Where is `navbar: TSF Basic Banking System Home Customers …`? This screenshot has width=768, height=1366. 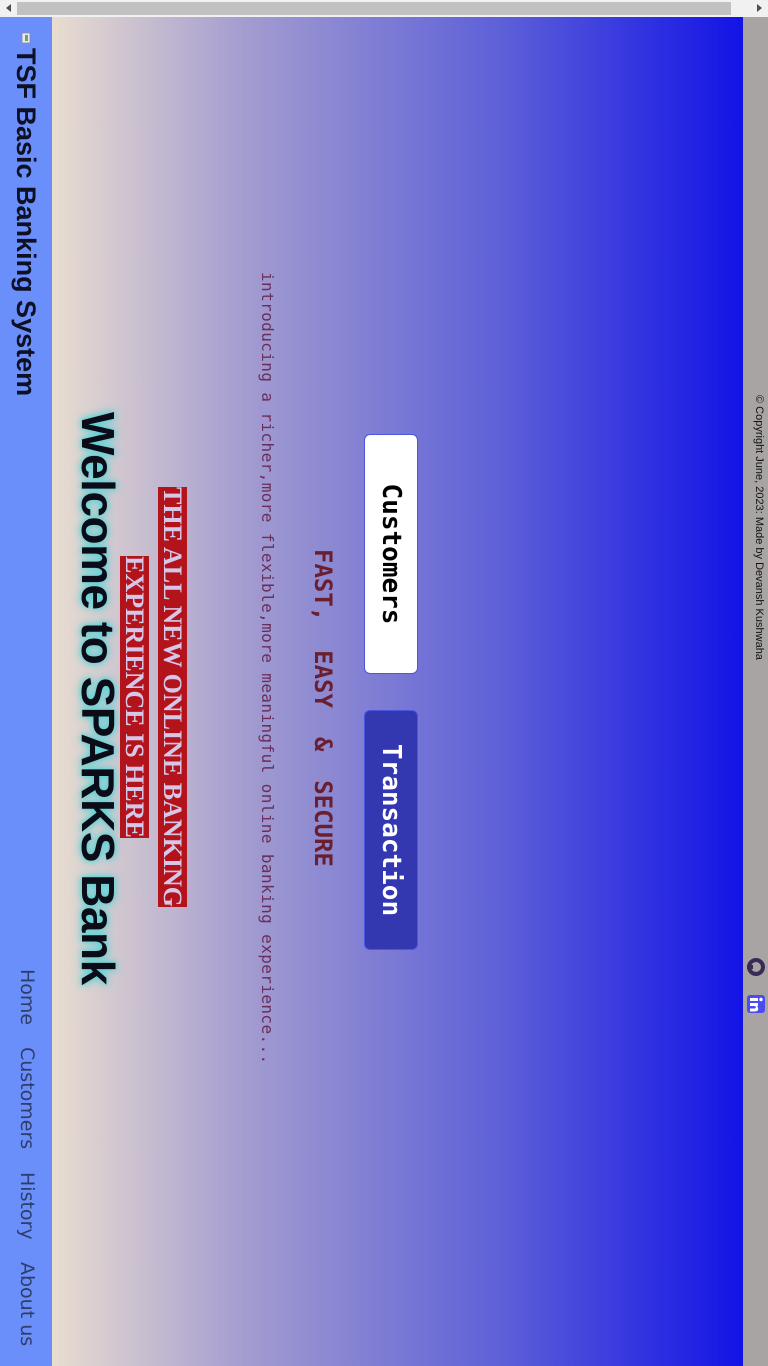 navbar: TSF Basic Banking System Home Customers … is located at coordinates (26, 691).